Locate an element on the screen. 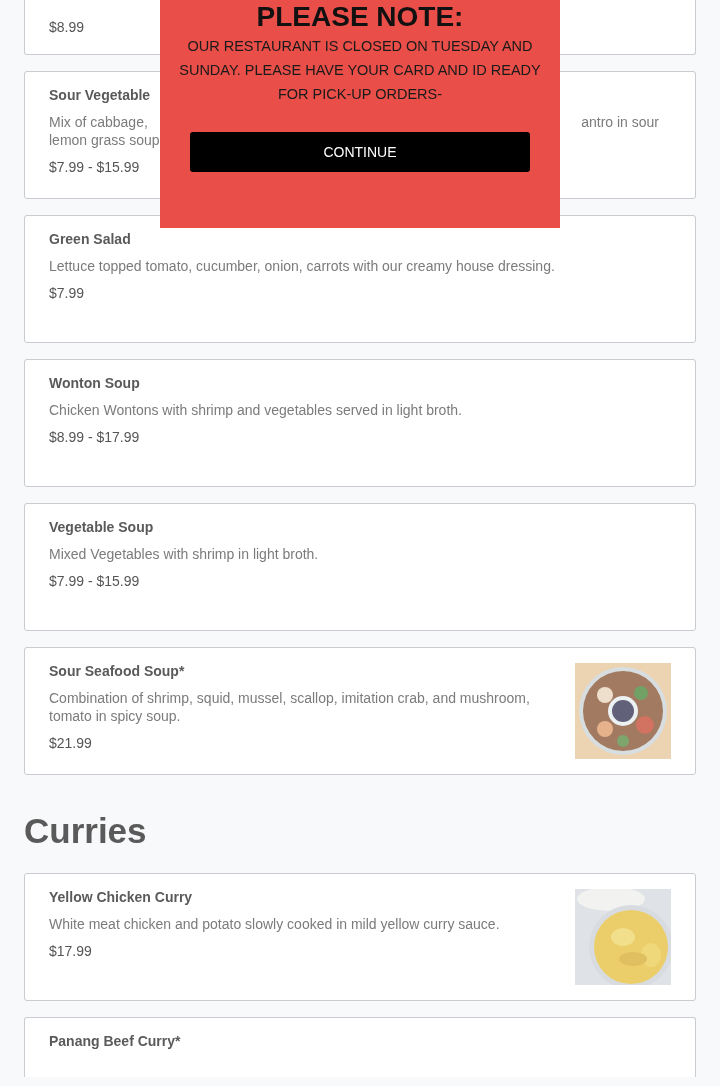 This screenshot has width=720, height=1086. menu-item-card: Yellow Chicken Curry White meat chicken and potato slowly cooked in mild yellow curry sauce. $17.99 is located at coordinates (360, 937).